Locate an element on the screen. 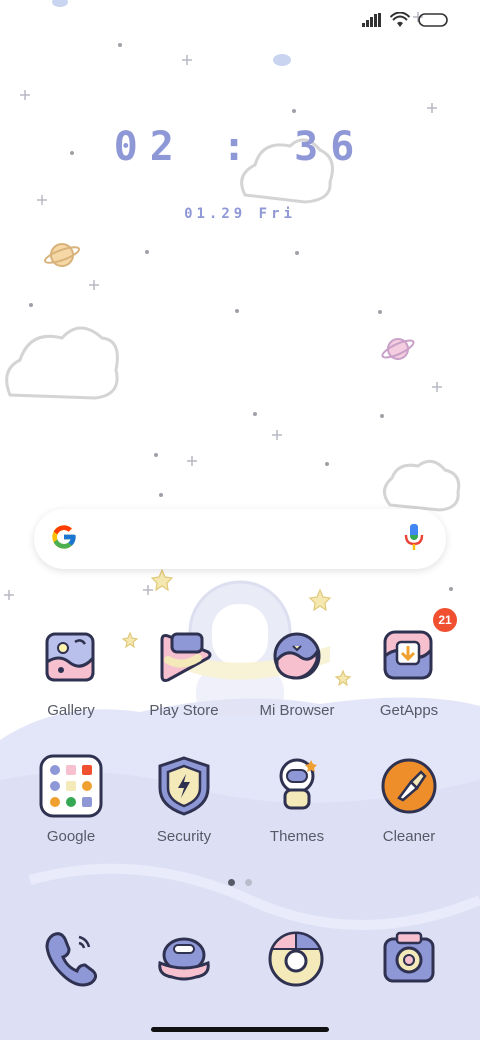 The width and height of the screenshot is (480, 1040). dock-chrome is located at coordinates (296, 959).